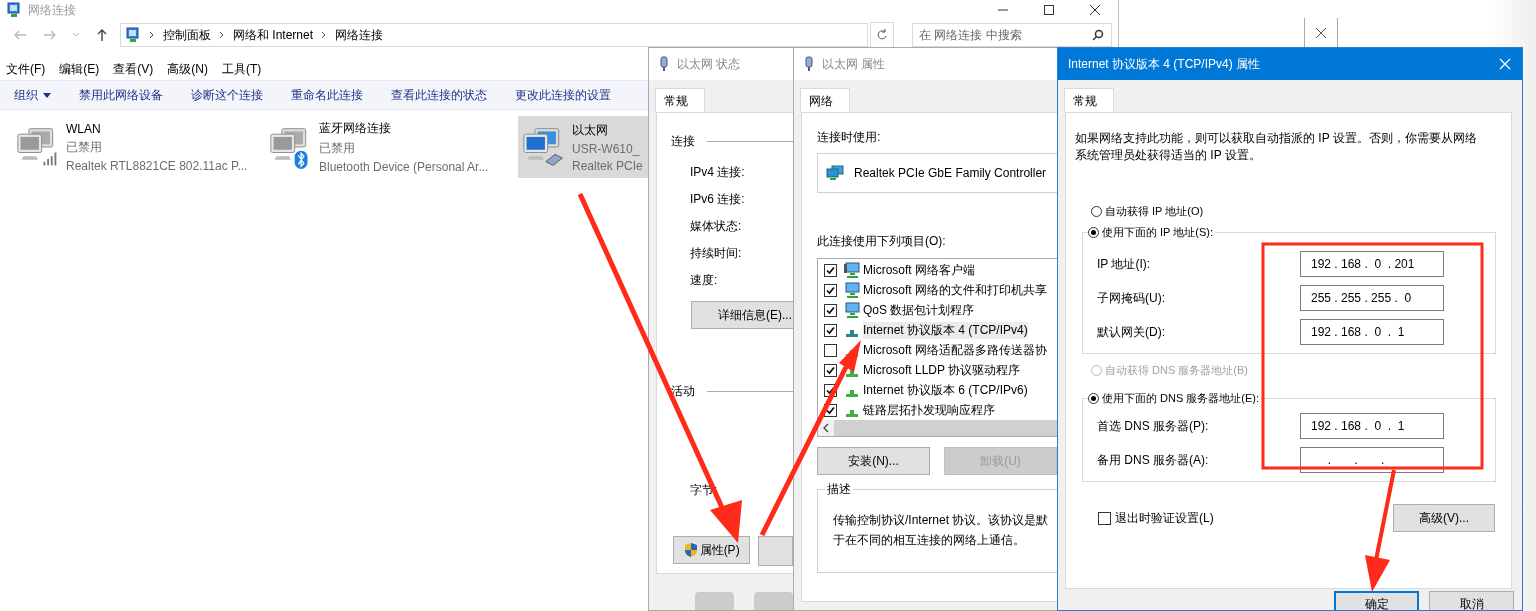 This screenshot has height=611, width=1536. Describe the element at coordinates (955, 350) in the screenshot. I see `list-item-label: Microsoft 网络适配器多路传送器协` at that location.